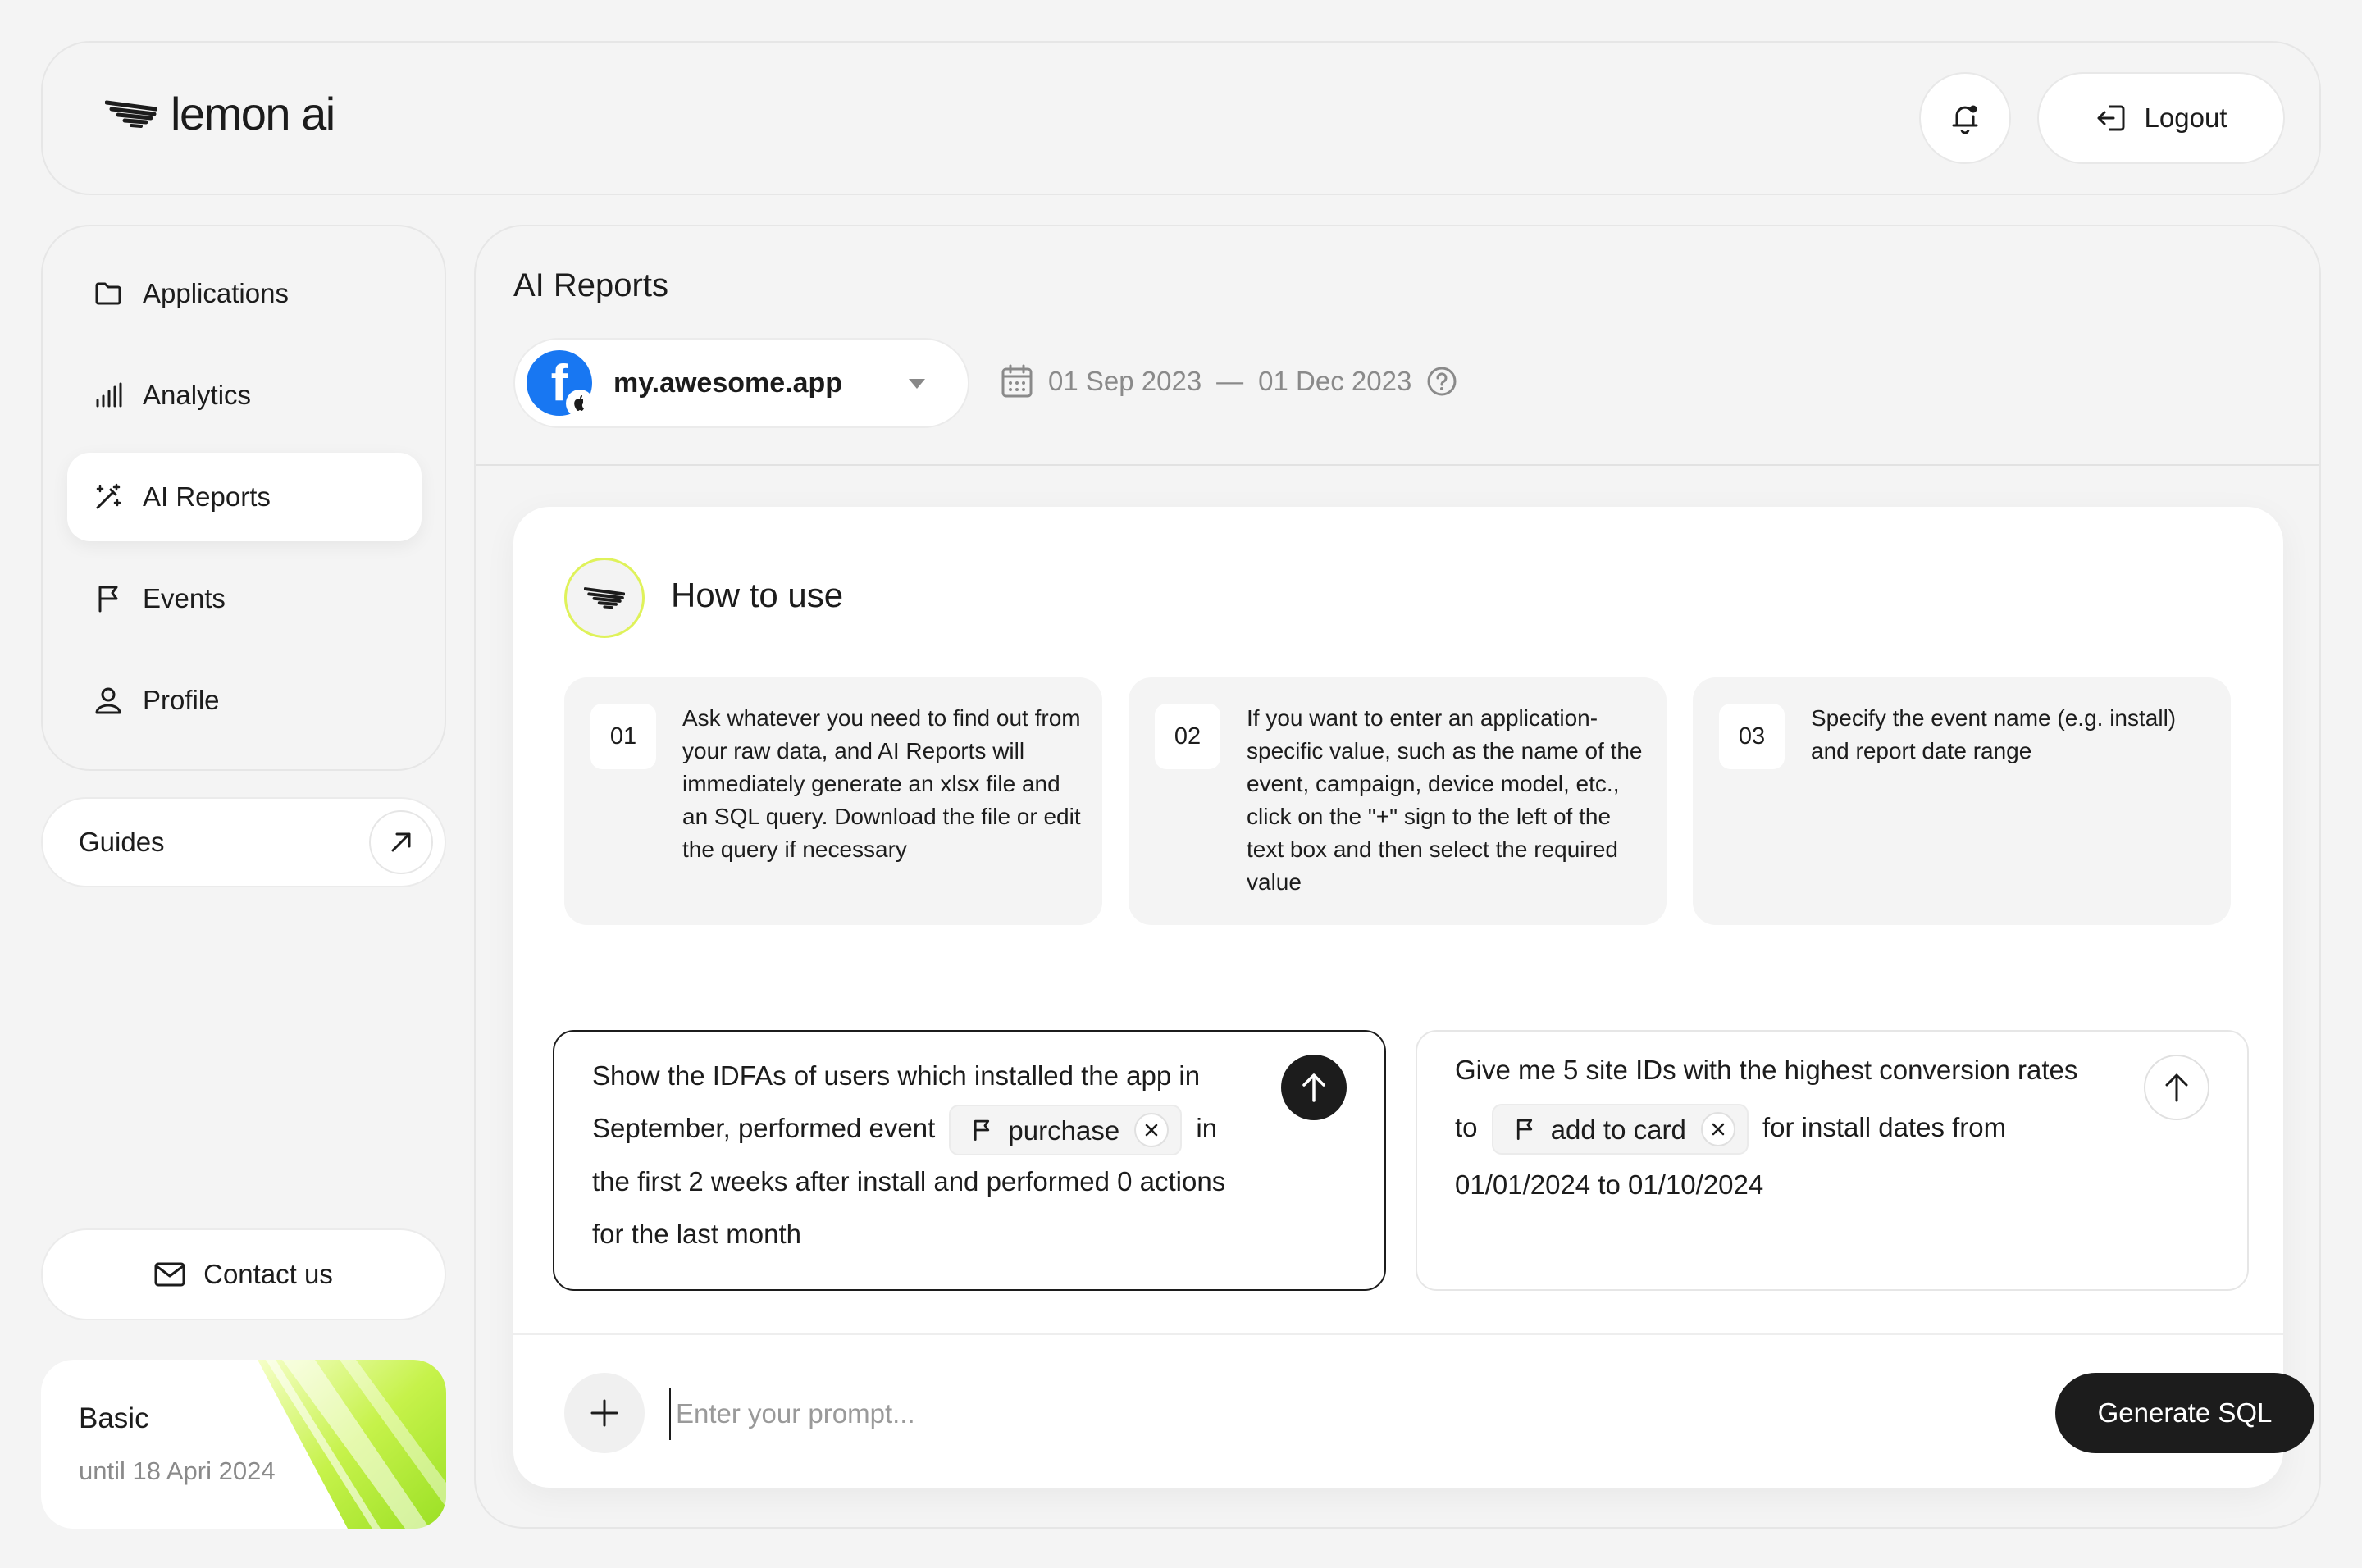 This screenshot has width=2362, height=1568. Describe the element at coordinates (1284, 1414) in the screenshot. I see `prompt-input` at that location.